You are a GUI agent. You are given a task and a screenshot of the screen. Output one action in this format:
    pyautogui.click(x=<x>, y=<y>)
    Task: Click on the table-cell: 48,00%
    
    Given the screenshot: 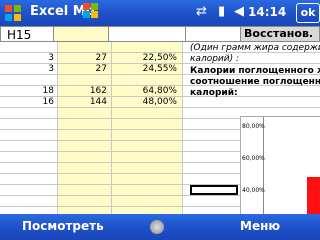 What is the action you would take?
    pyautogui.click(x=144, y=102)
    